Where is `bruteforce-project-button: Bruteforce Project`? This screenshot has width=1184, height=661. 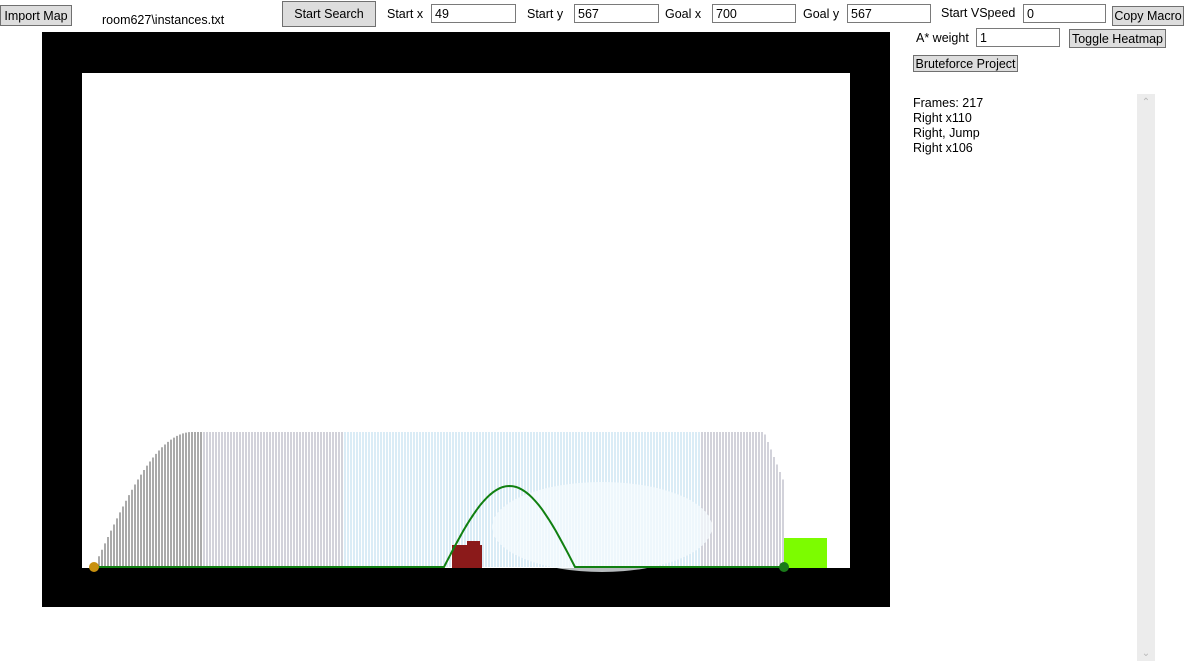
bruteforce-project-button: Bruteforce Project is located at coordinates (965, 63).